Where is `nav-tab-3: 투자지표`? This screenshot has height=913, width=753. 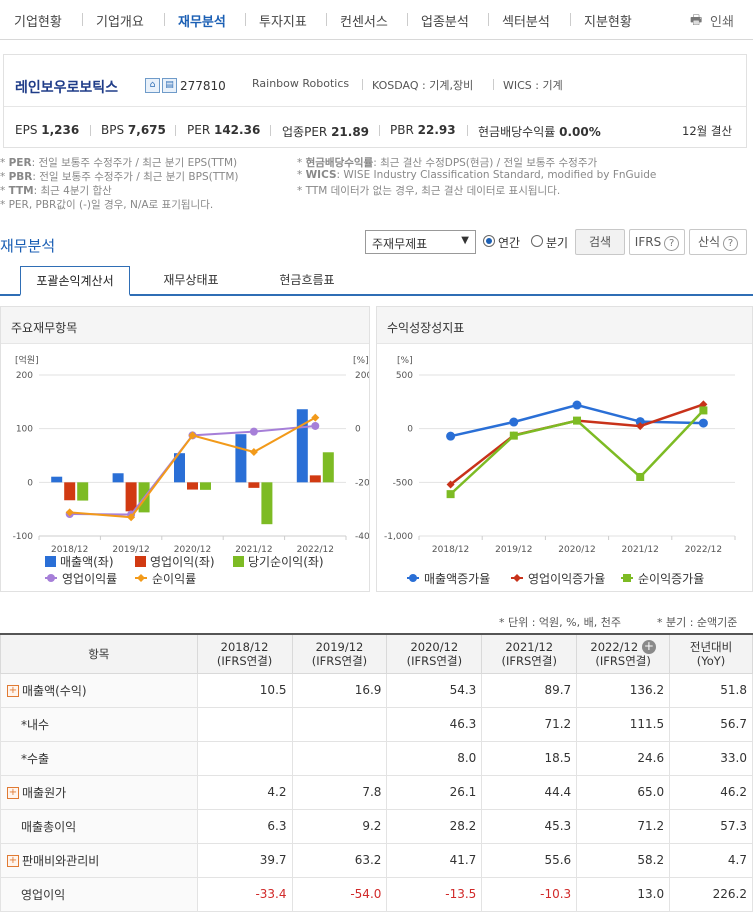
nav-tab-3: 투자지표 is located at coordinates (283, 20).